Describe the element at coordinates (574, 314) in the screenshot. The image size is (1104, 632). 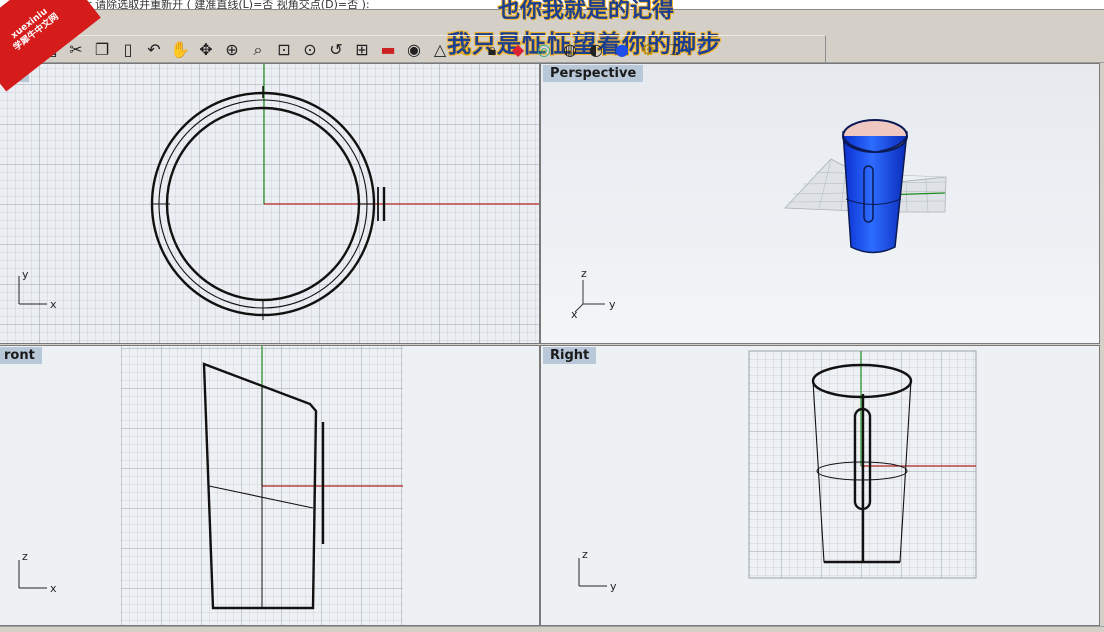
I see `persp-axis-x-label: x` at that location.